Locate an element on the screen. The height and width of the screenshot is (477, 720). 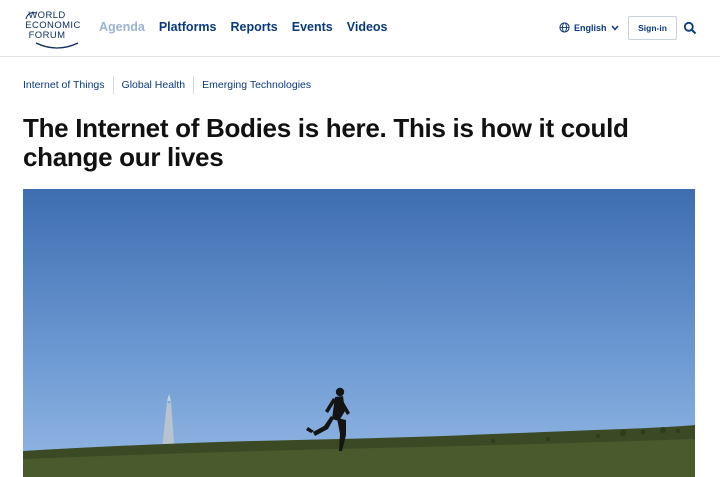
tag-internet-of-things: Internet of Things is located at coordinates (68, 85).